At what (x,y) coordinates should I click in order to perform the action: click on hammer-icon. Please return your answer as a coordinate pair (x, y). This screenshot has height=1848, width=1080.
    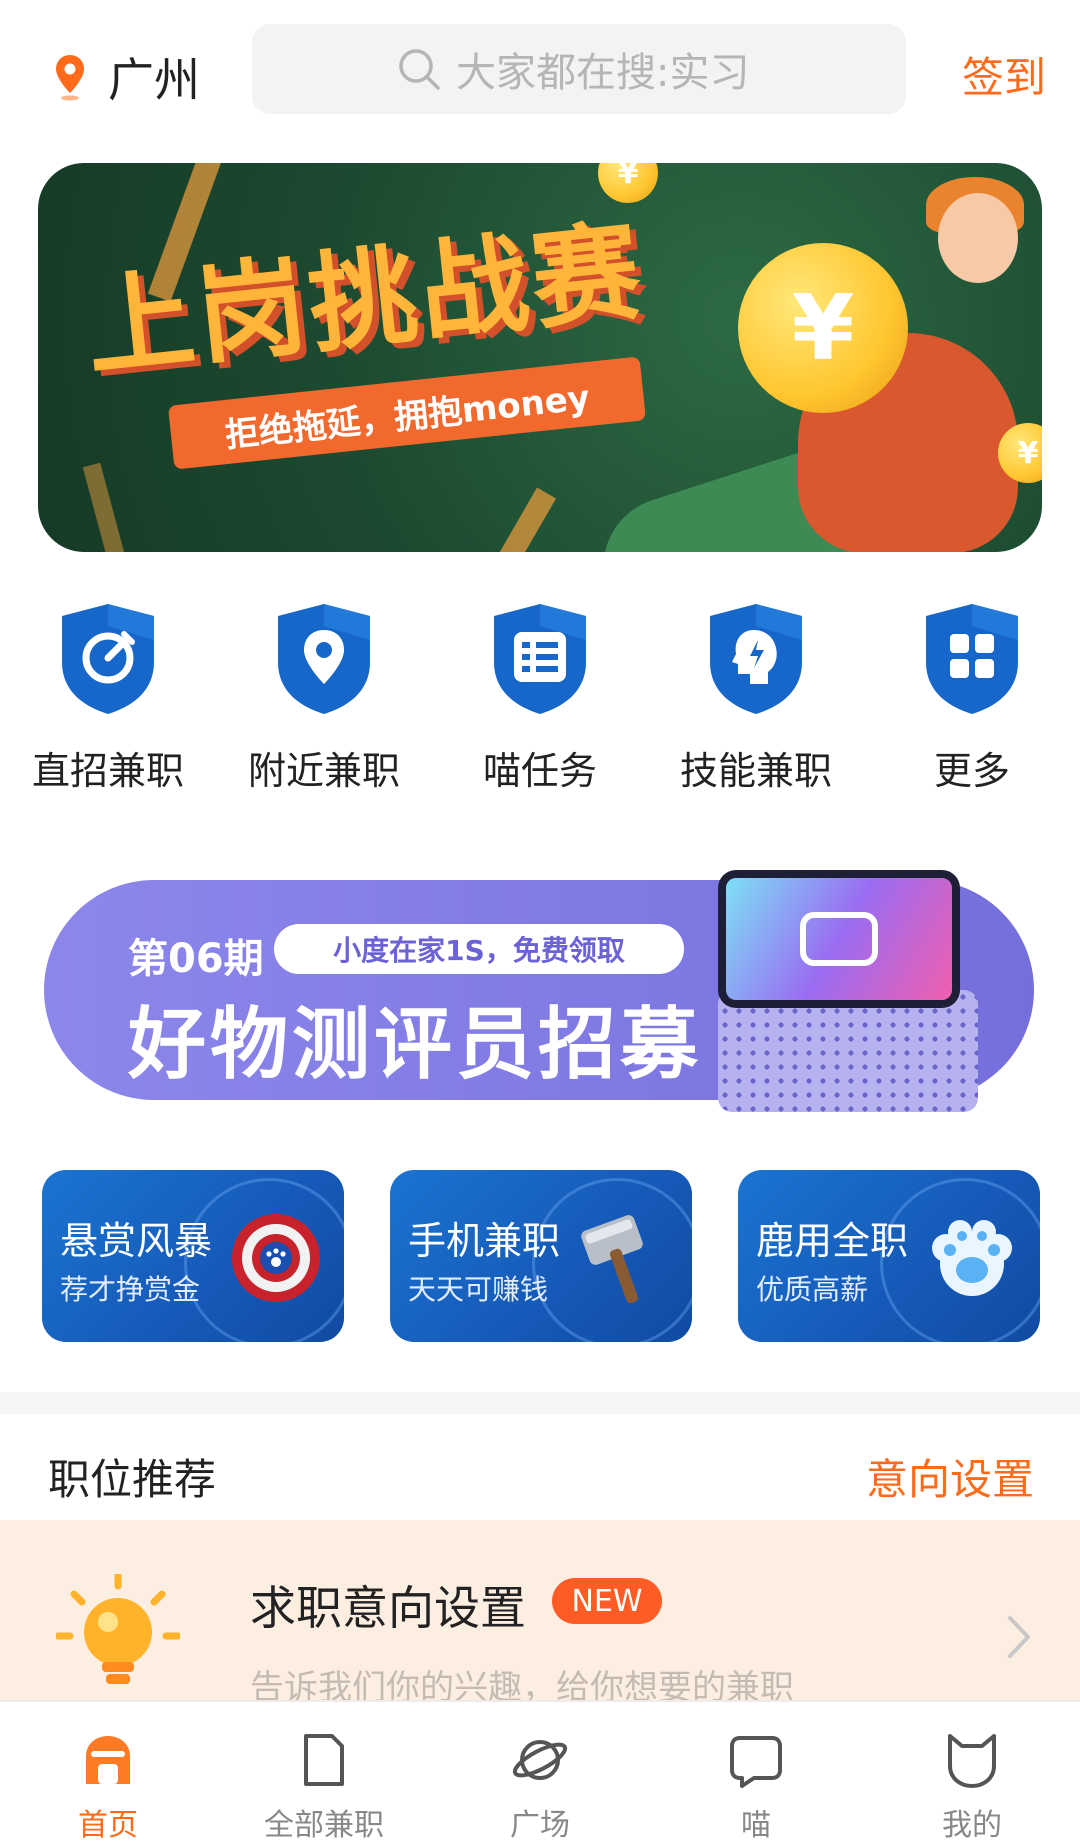
    Looking at the image, I should click on (612, 1259).